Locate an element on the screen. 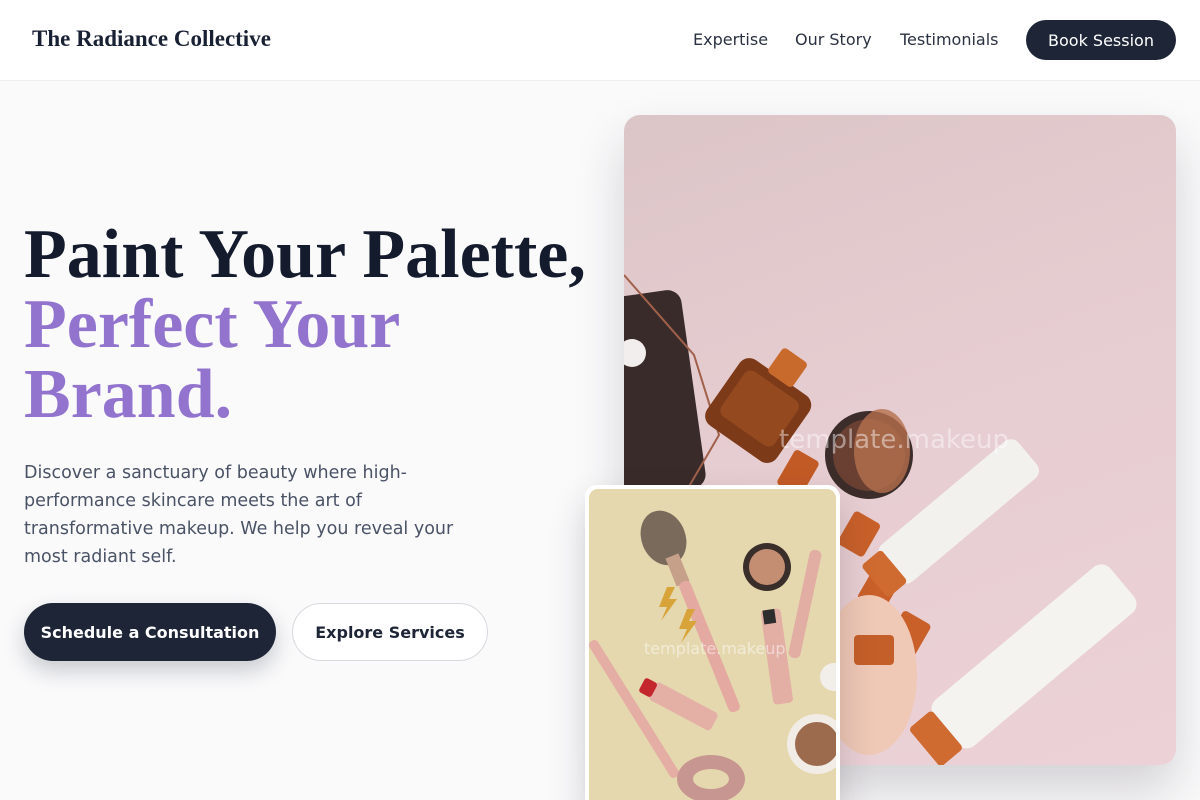 This screenshot has height=800, width=1200. explore-services-button: Explore Services is located at coordinates (390, 632).